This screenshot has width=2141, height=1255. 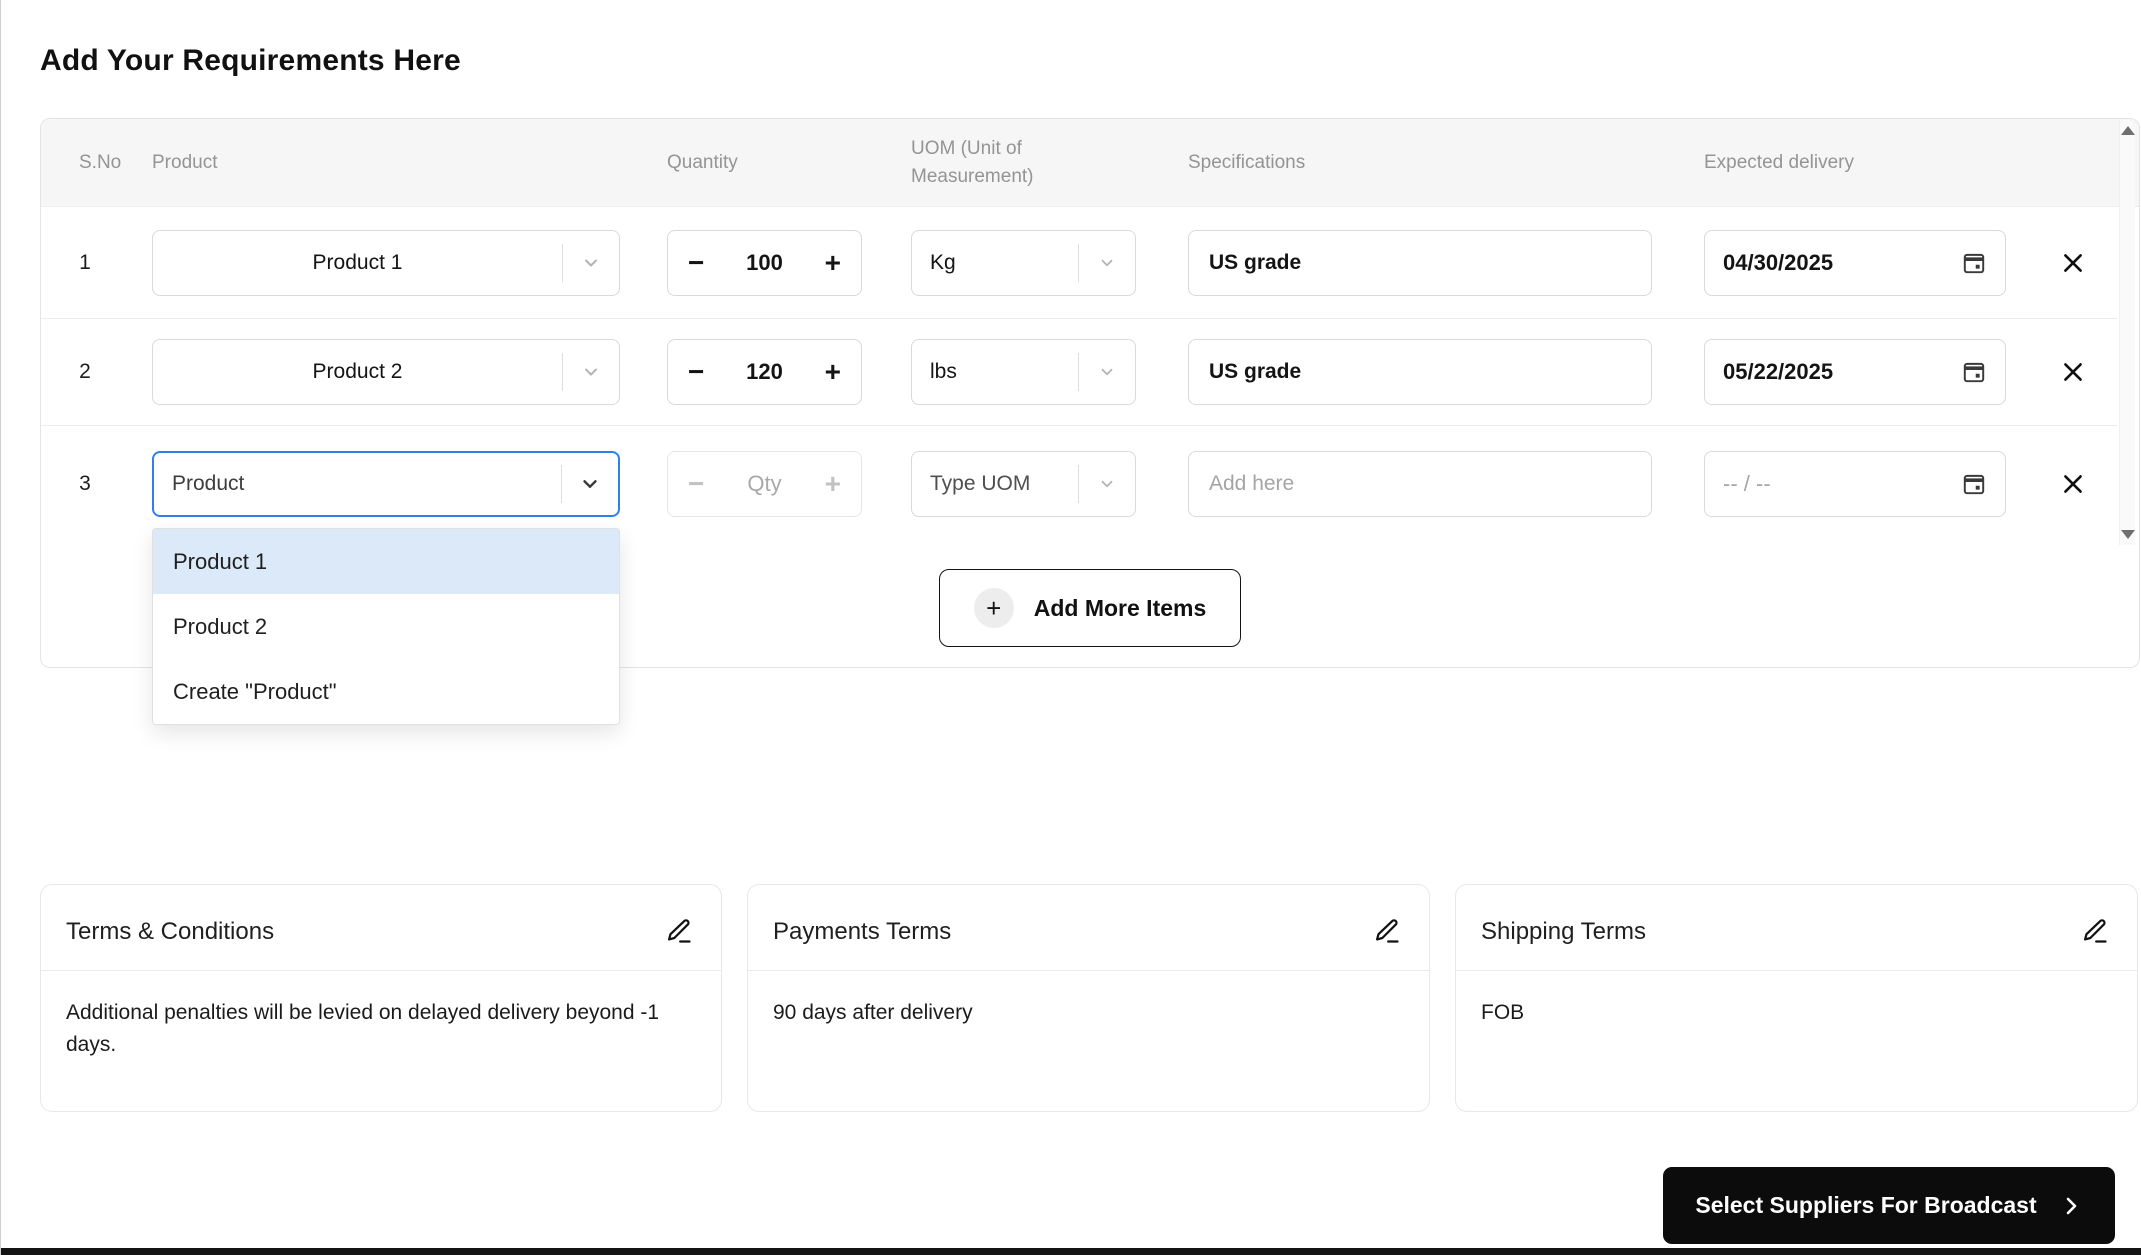 I want to click on row1-sno: 1, so click(x=85, y=262).